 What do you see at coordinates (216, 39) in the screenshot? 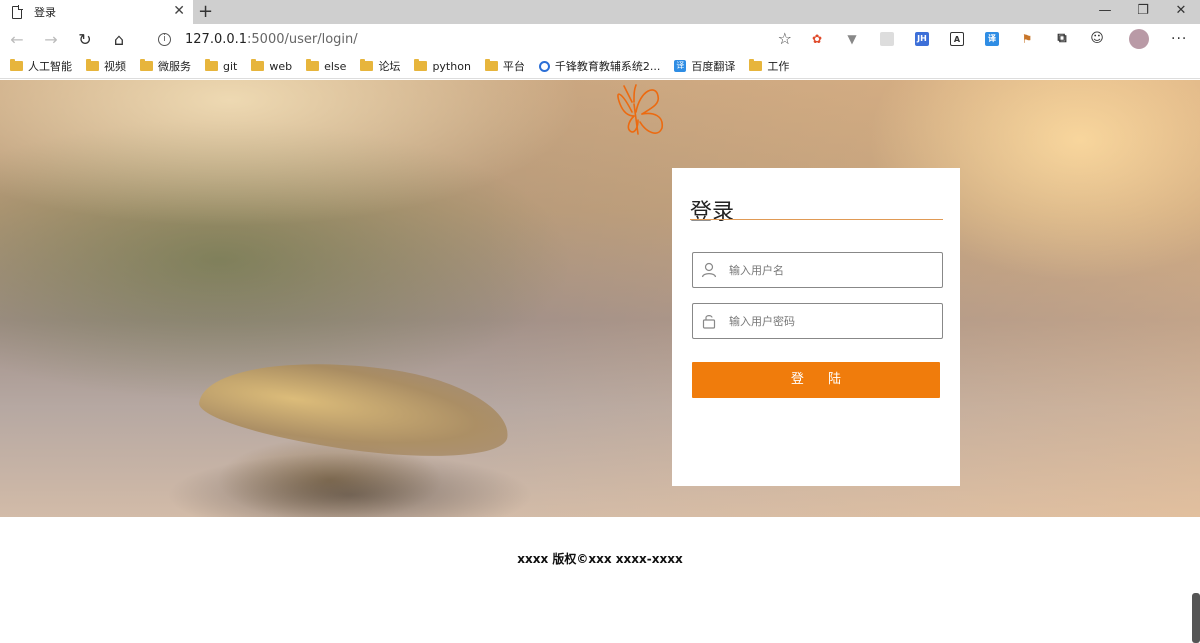
I see `url-host: 127.0.0.1` at bounding box center [216, 39].